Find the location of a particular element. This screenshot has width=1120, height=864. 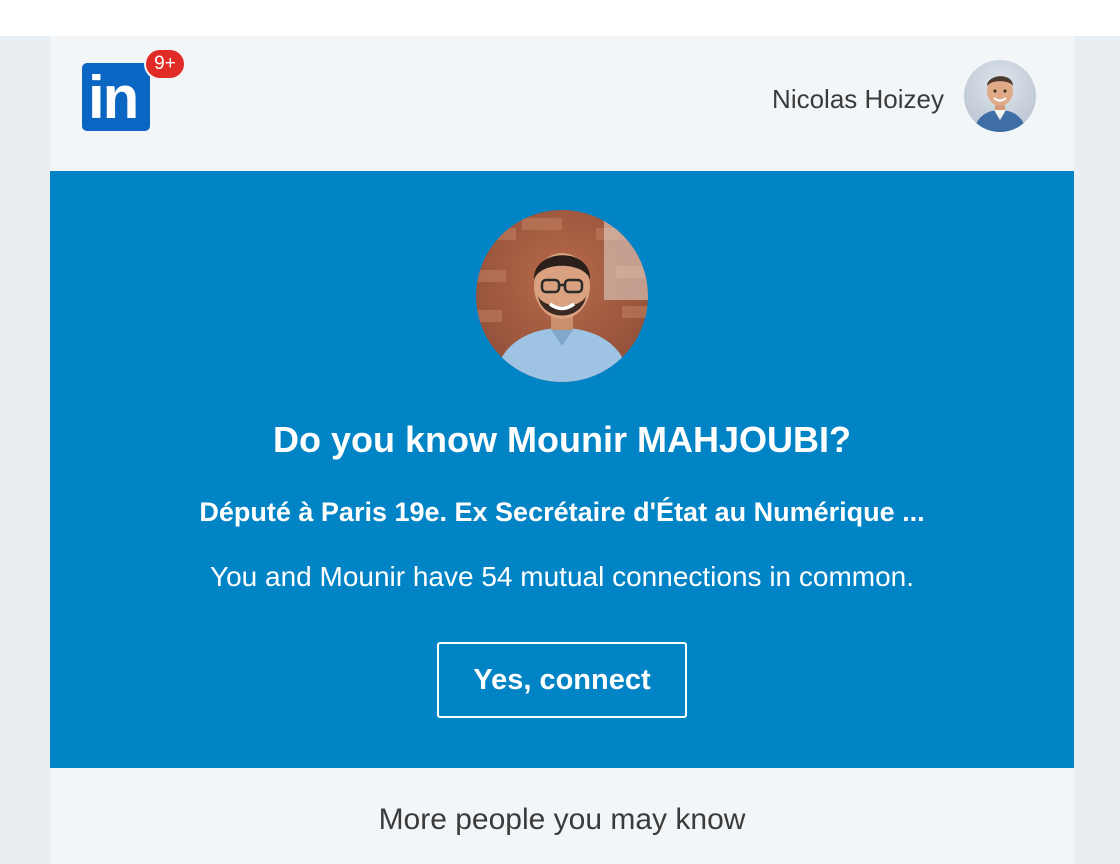

connect-button: Yes, connect is located at coordinates (562, 680).